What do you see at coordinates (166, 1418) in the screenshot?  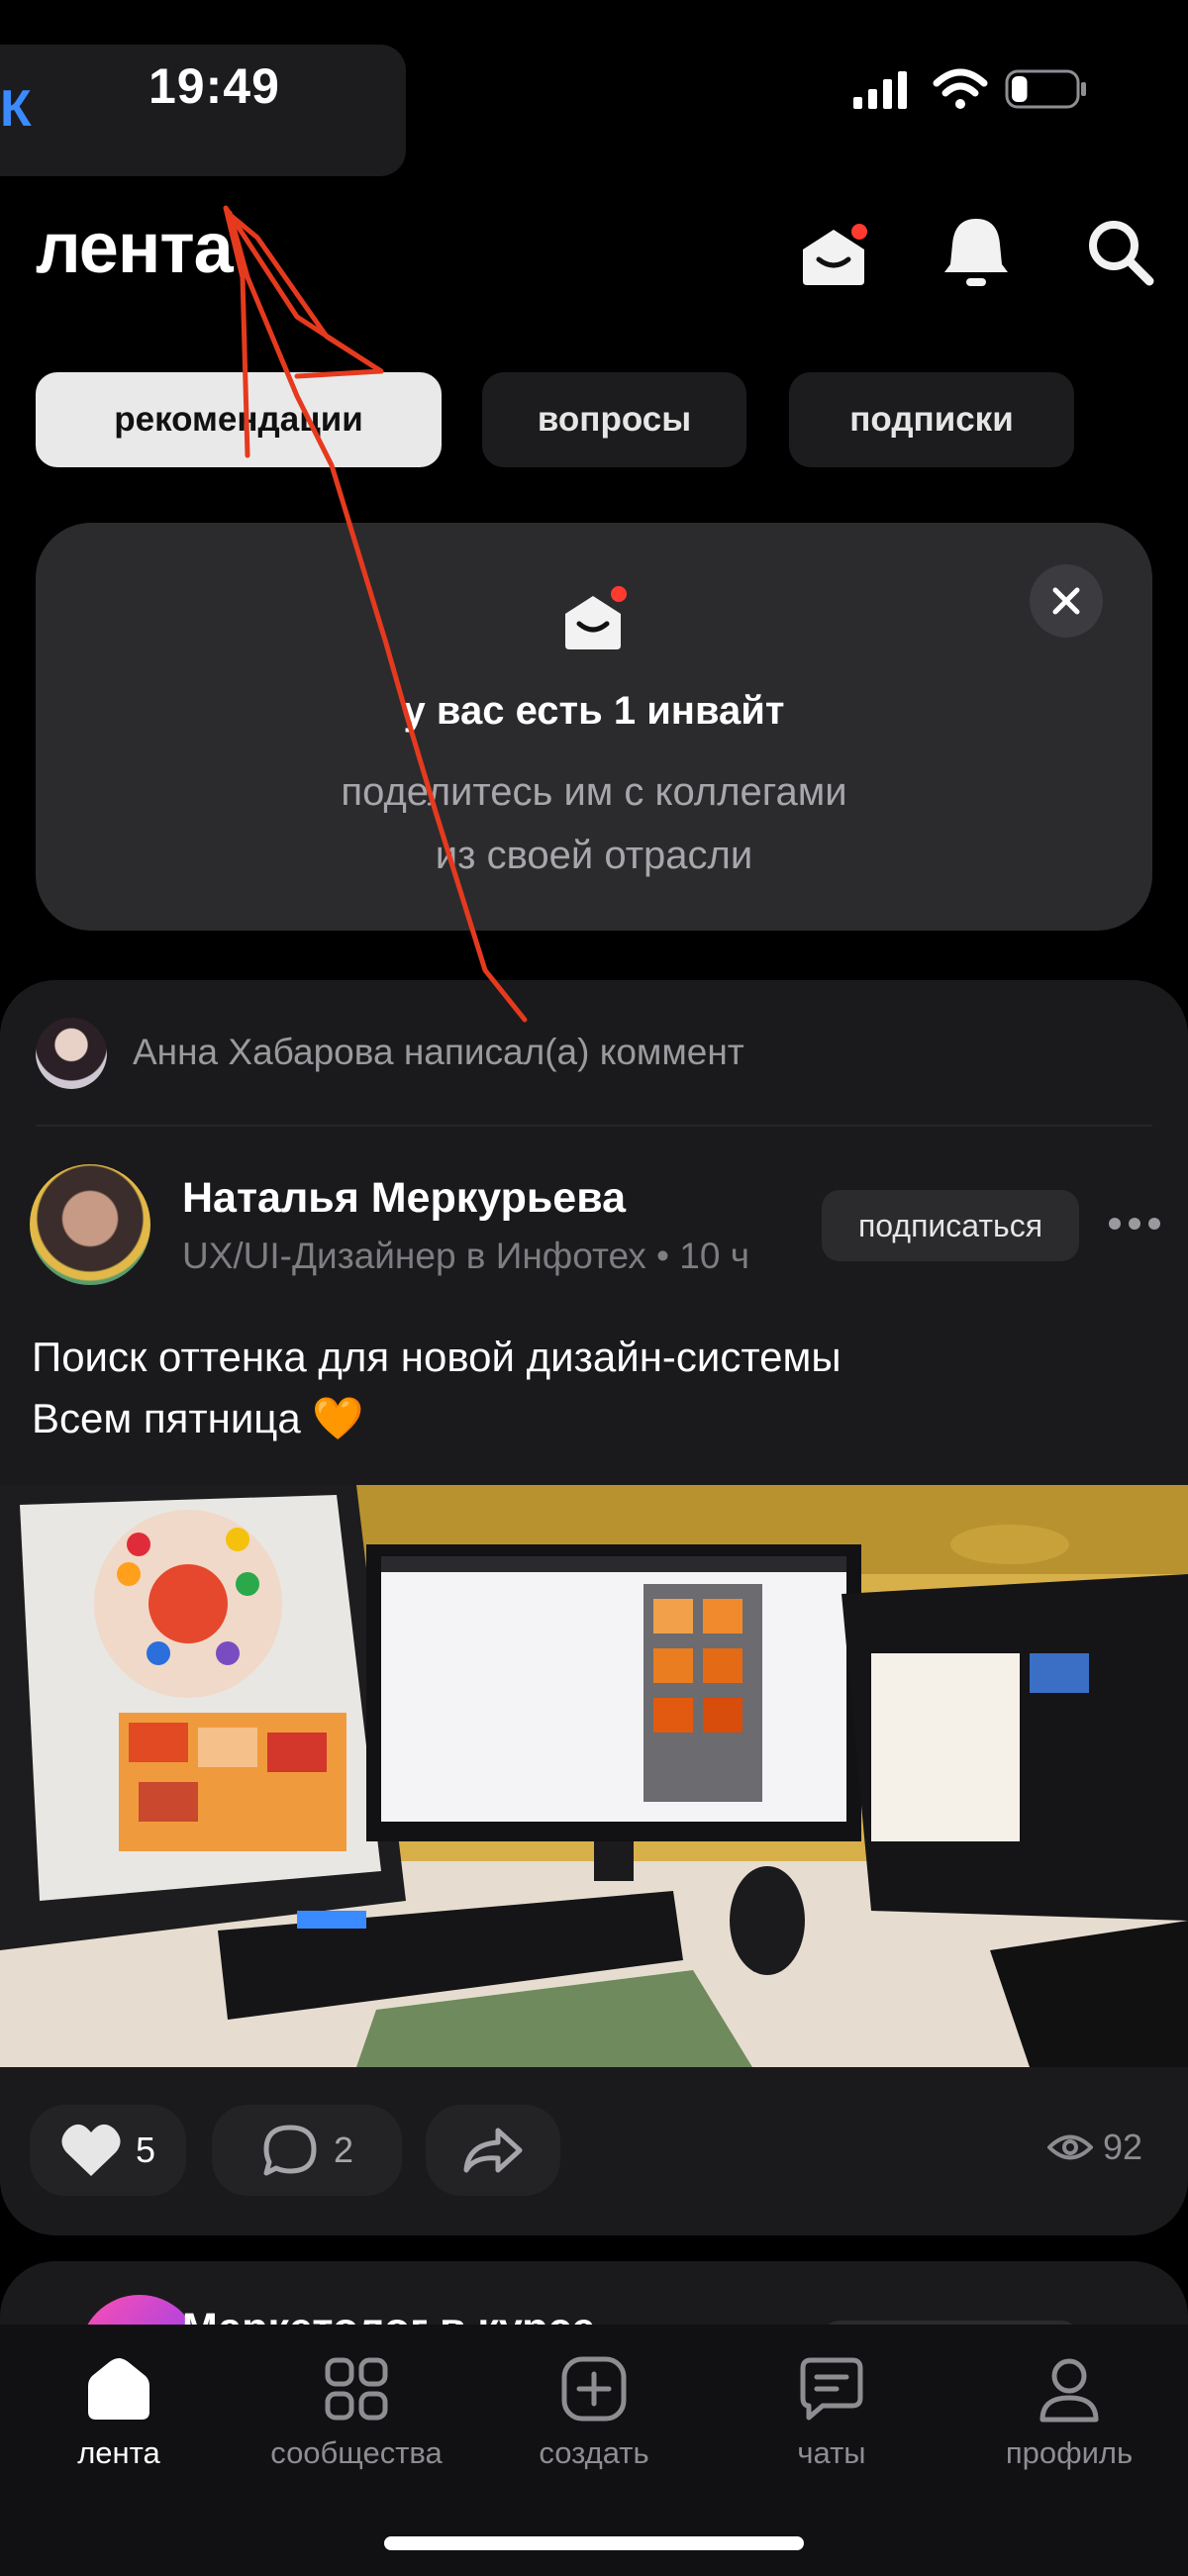 I see `post-text-line2: Всем пятница` at bounding box center [166, 1418].